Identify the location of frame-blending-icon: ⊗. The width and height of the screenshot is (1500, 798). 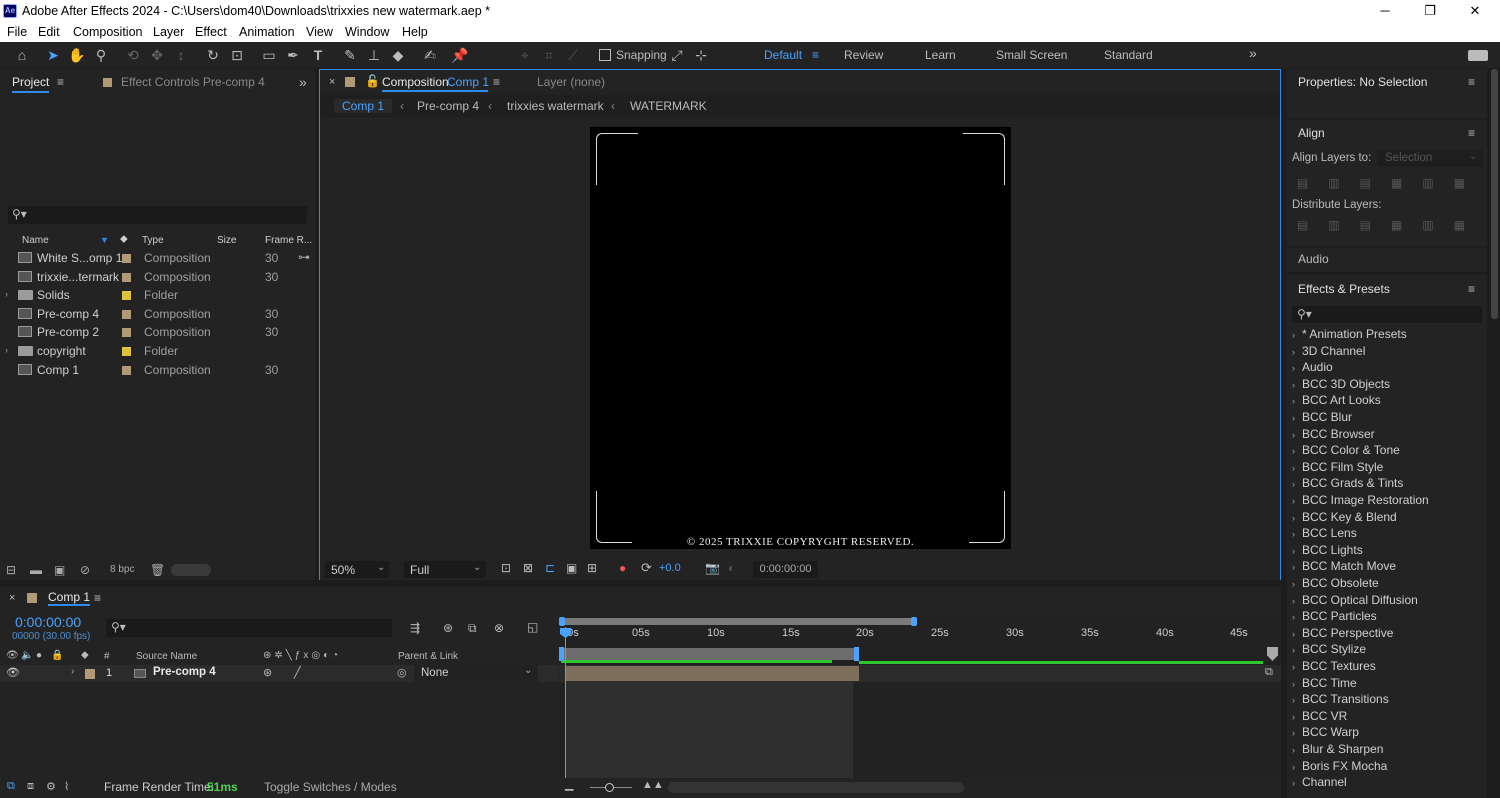
(499, 628).